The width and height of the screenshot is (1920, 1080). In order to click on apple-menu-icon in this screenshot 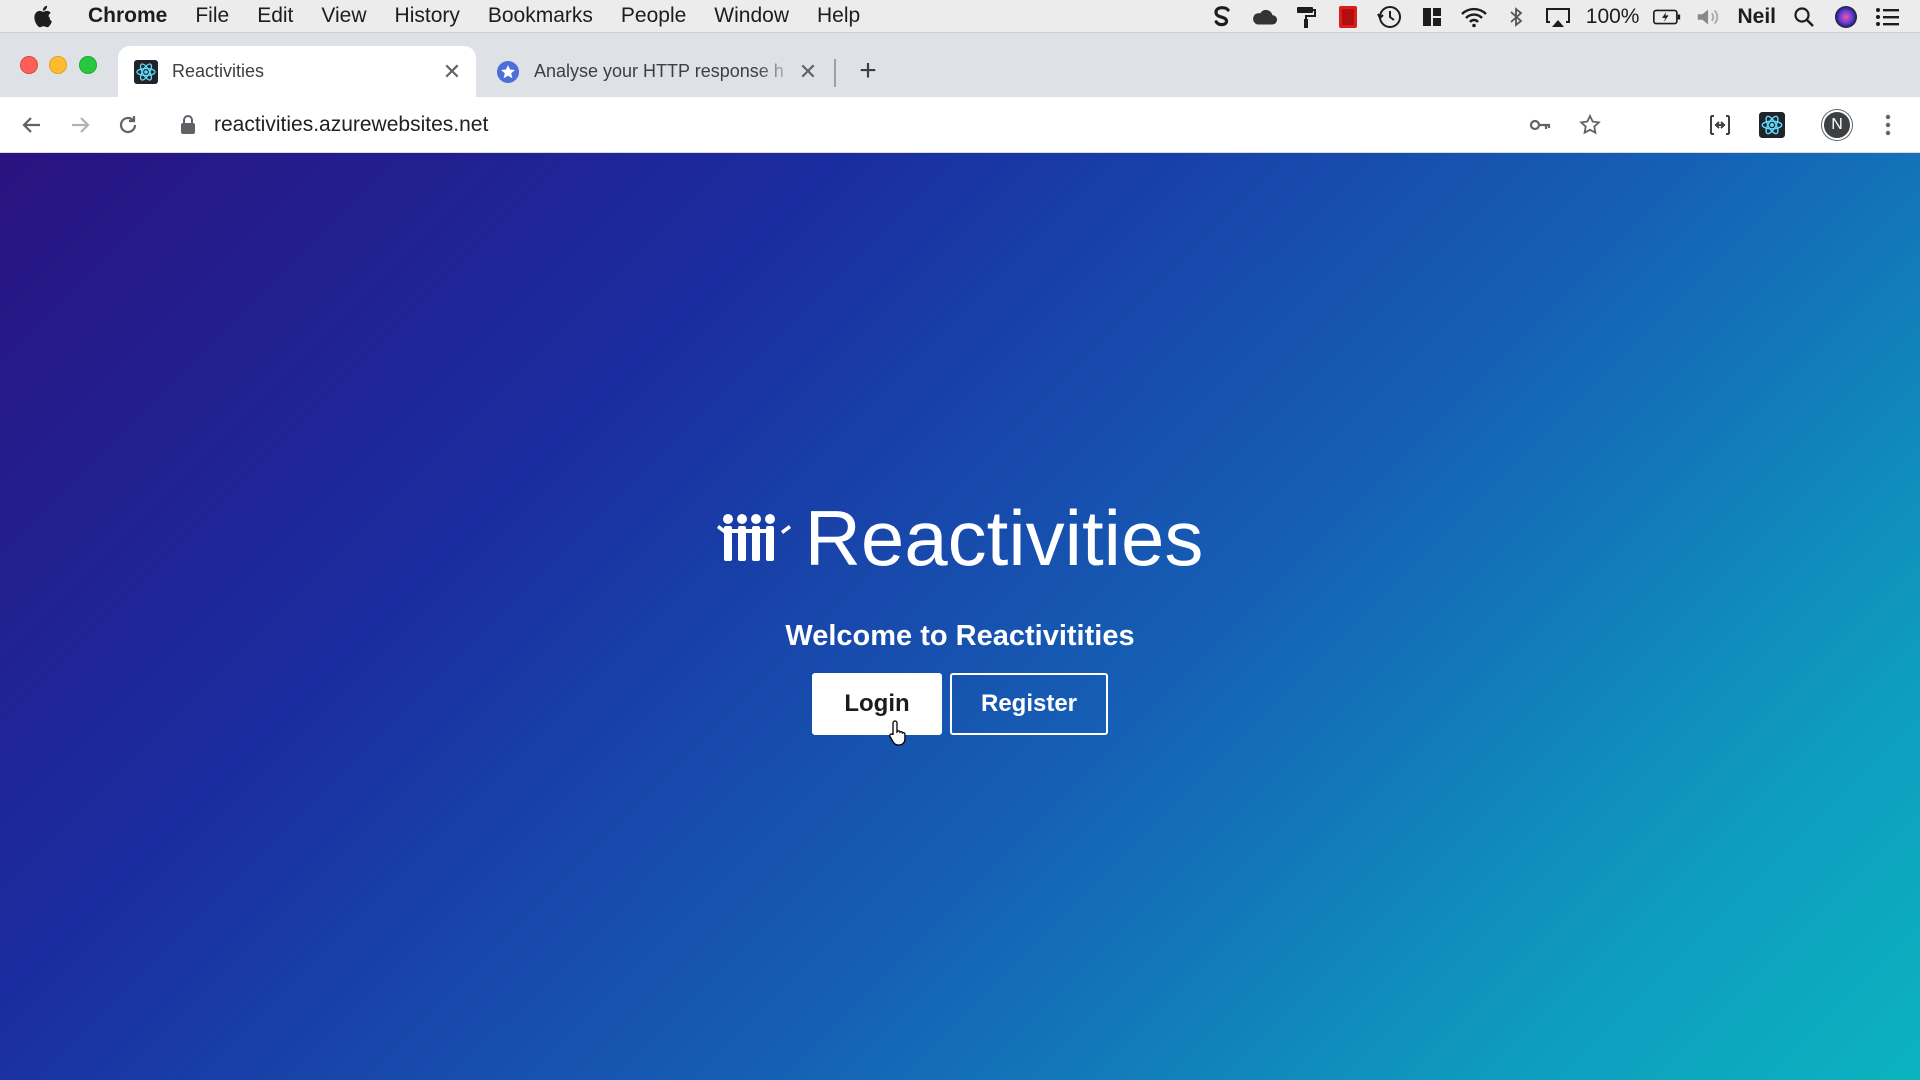, I will do `click(42, 16)`.